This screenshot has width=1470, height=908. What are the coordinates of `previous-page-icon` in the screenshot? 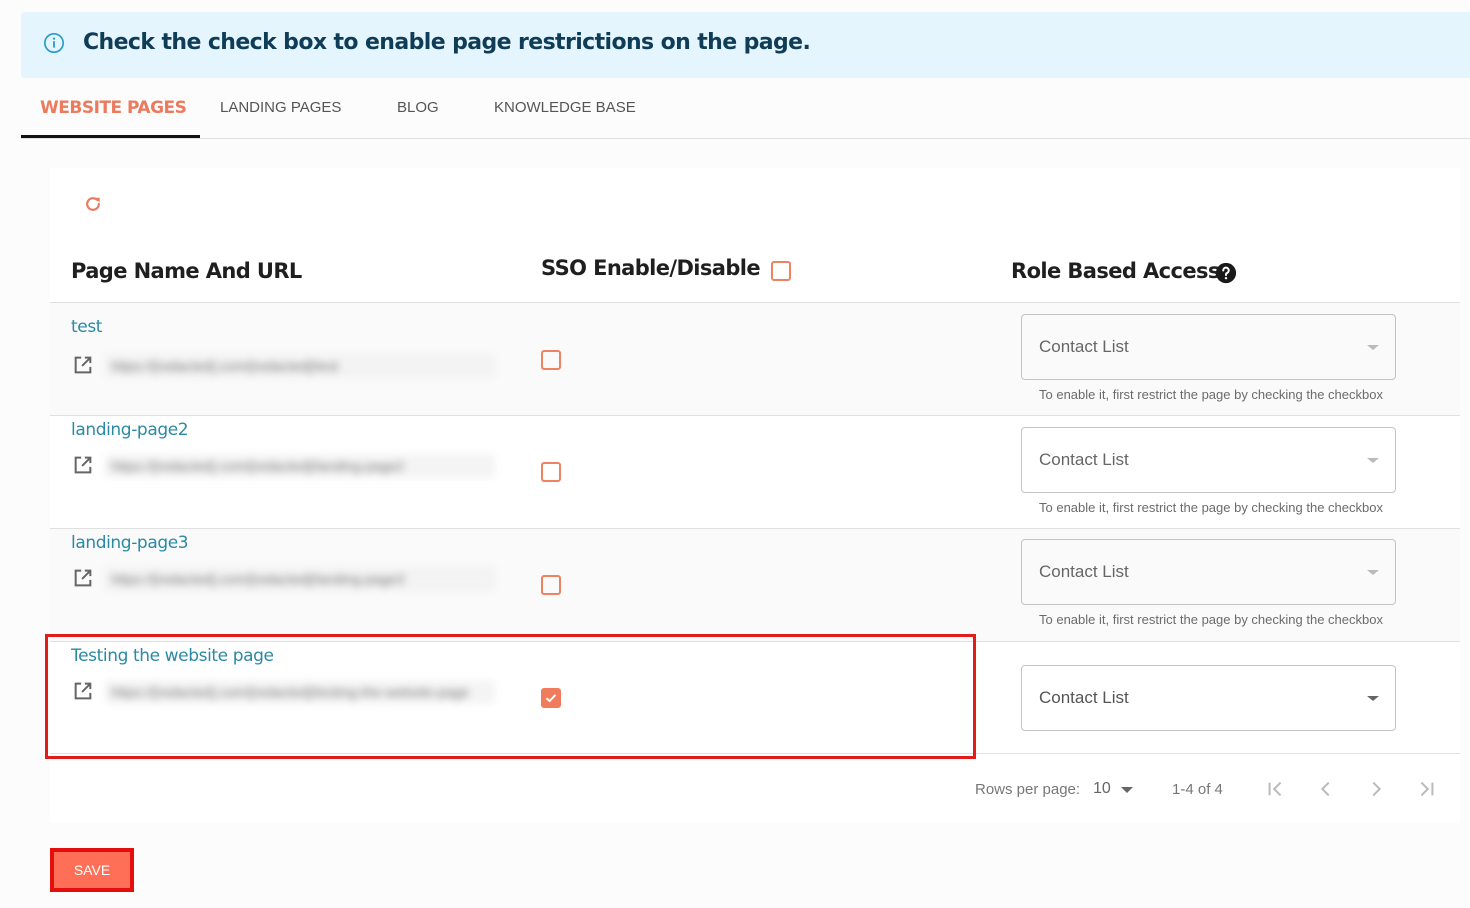 It's located at (1326, 789).